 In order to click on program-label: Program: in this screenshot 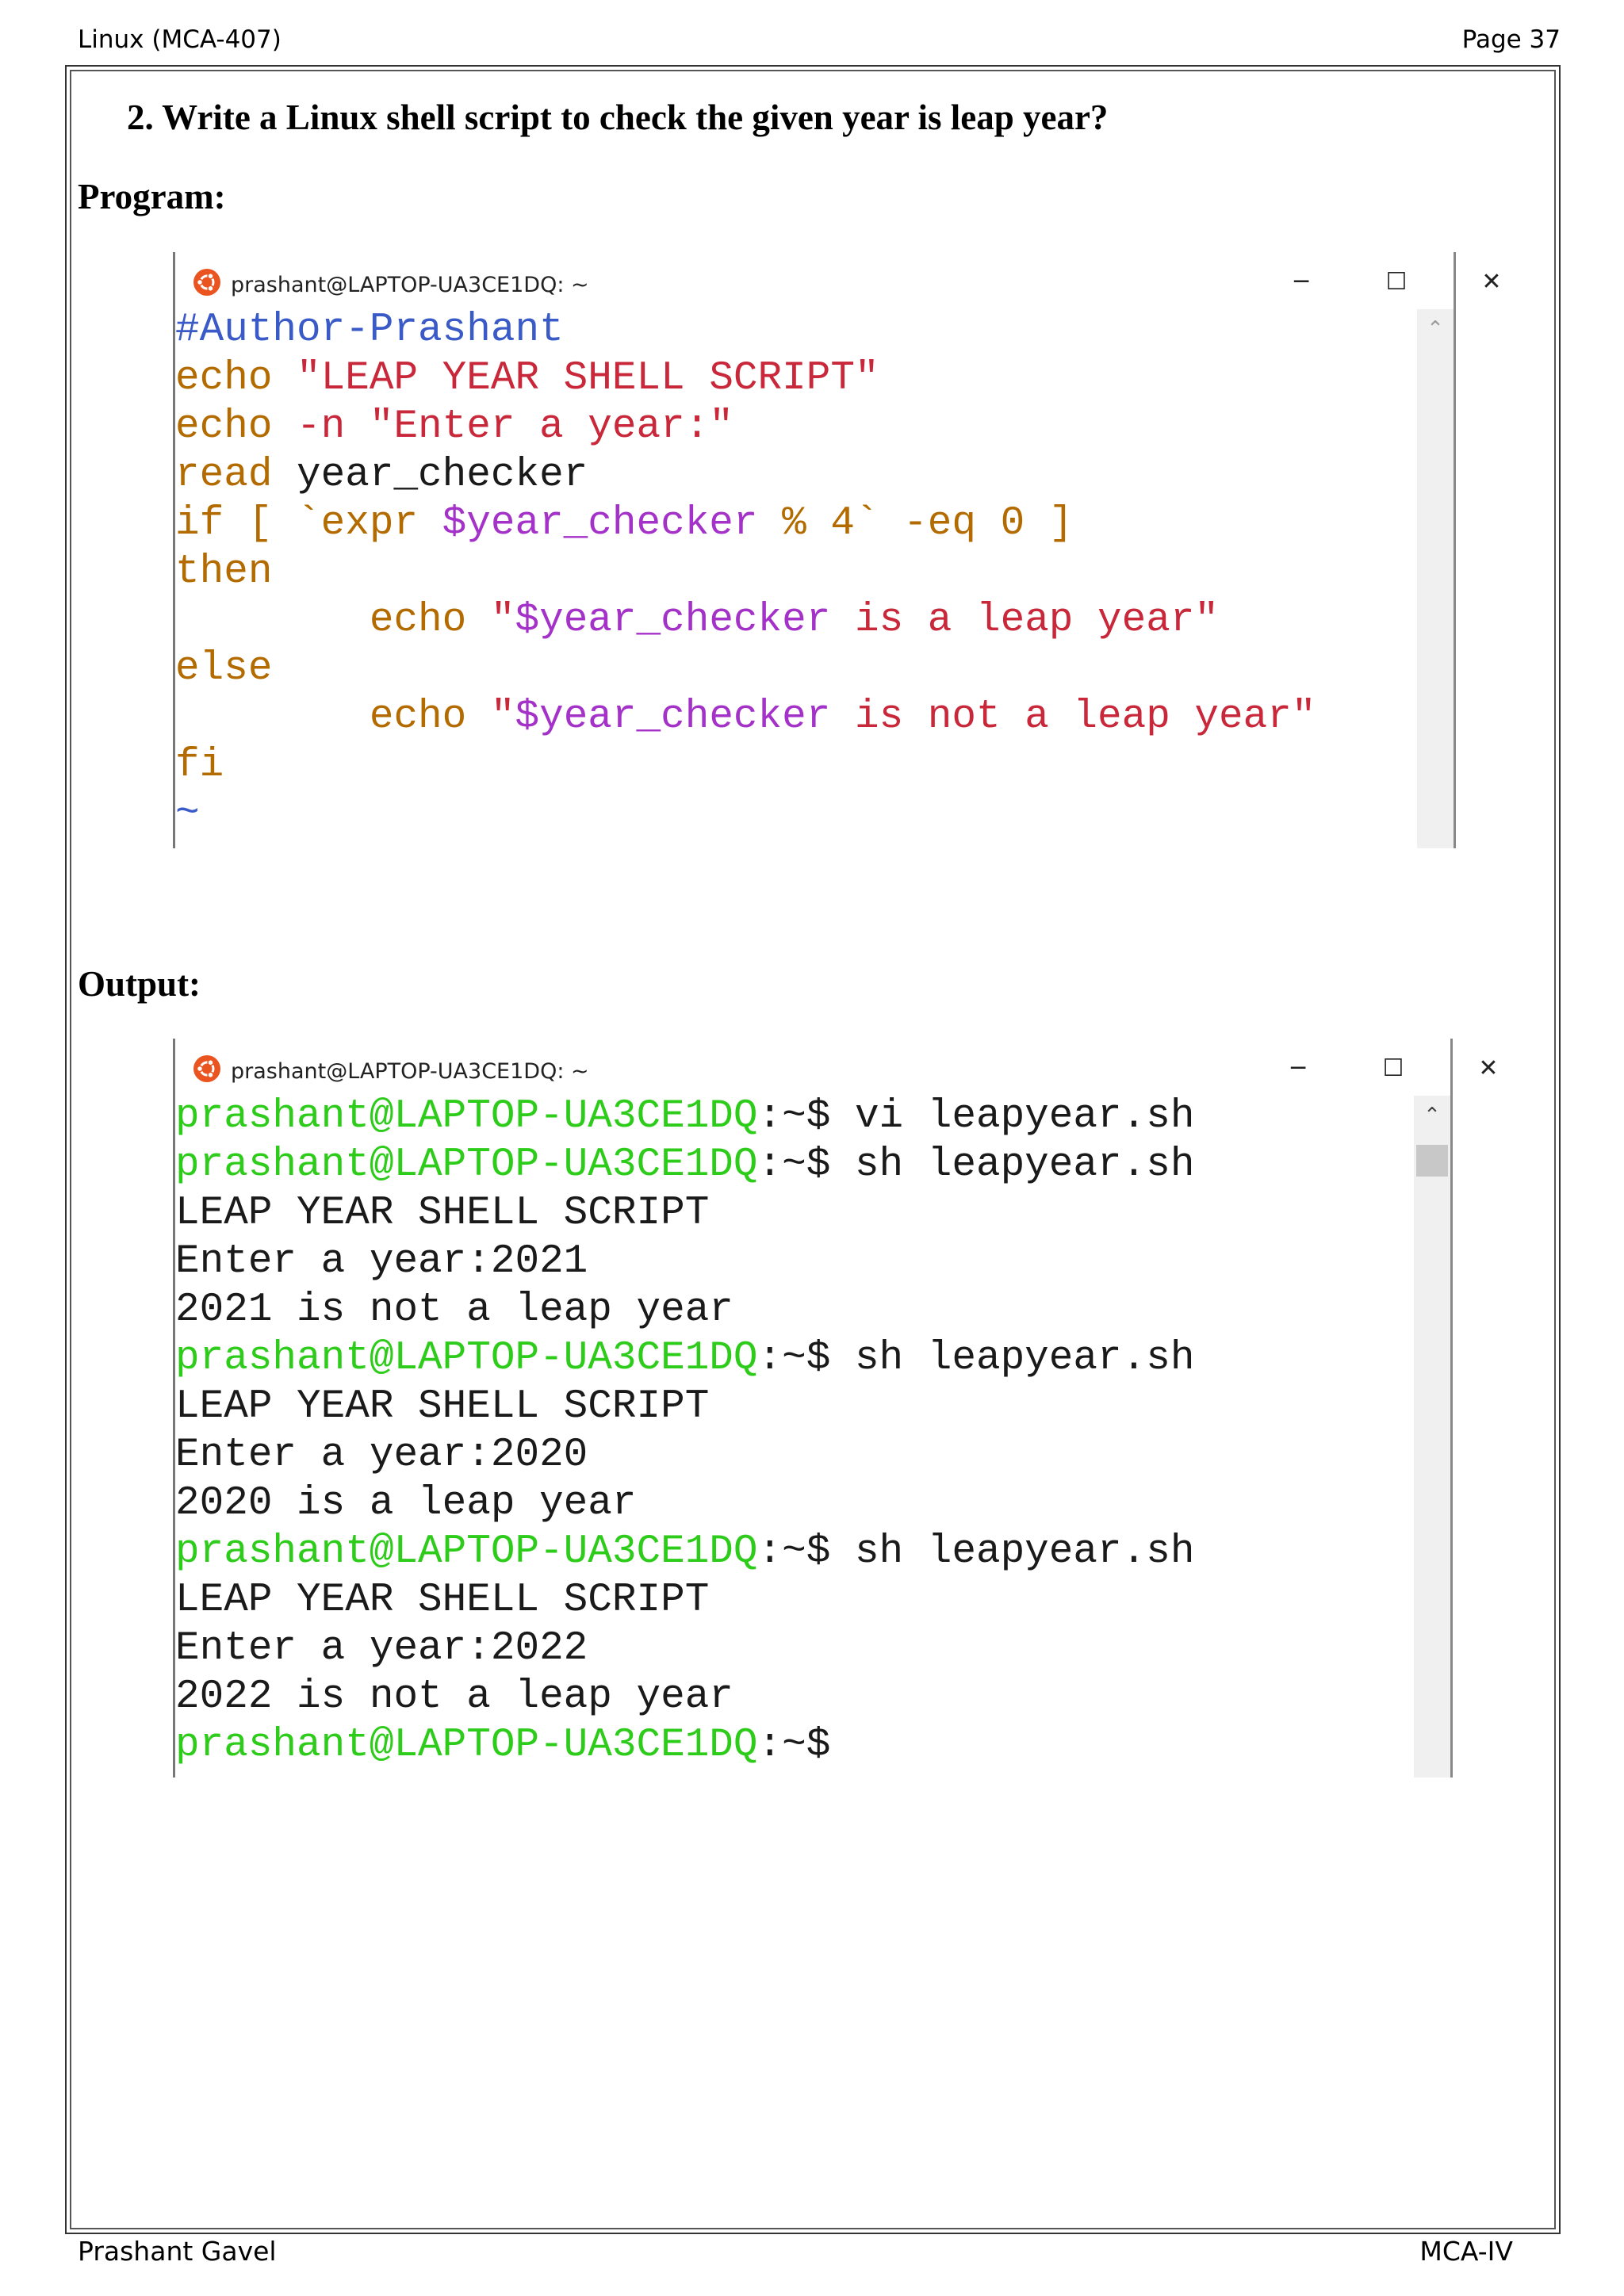, I will do `click(152, 196)`.